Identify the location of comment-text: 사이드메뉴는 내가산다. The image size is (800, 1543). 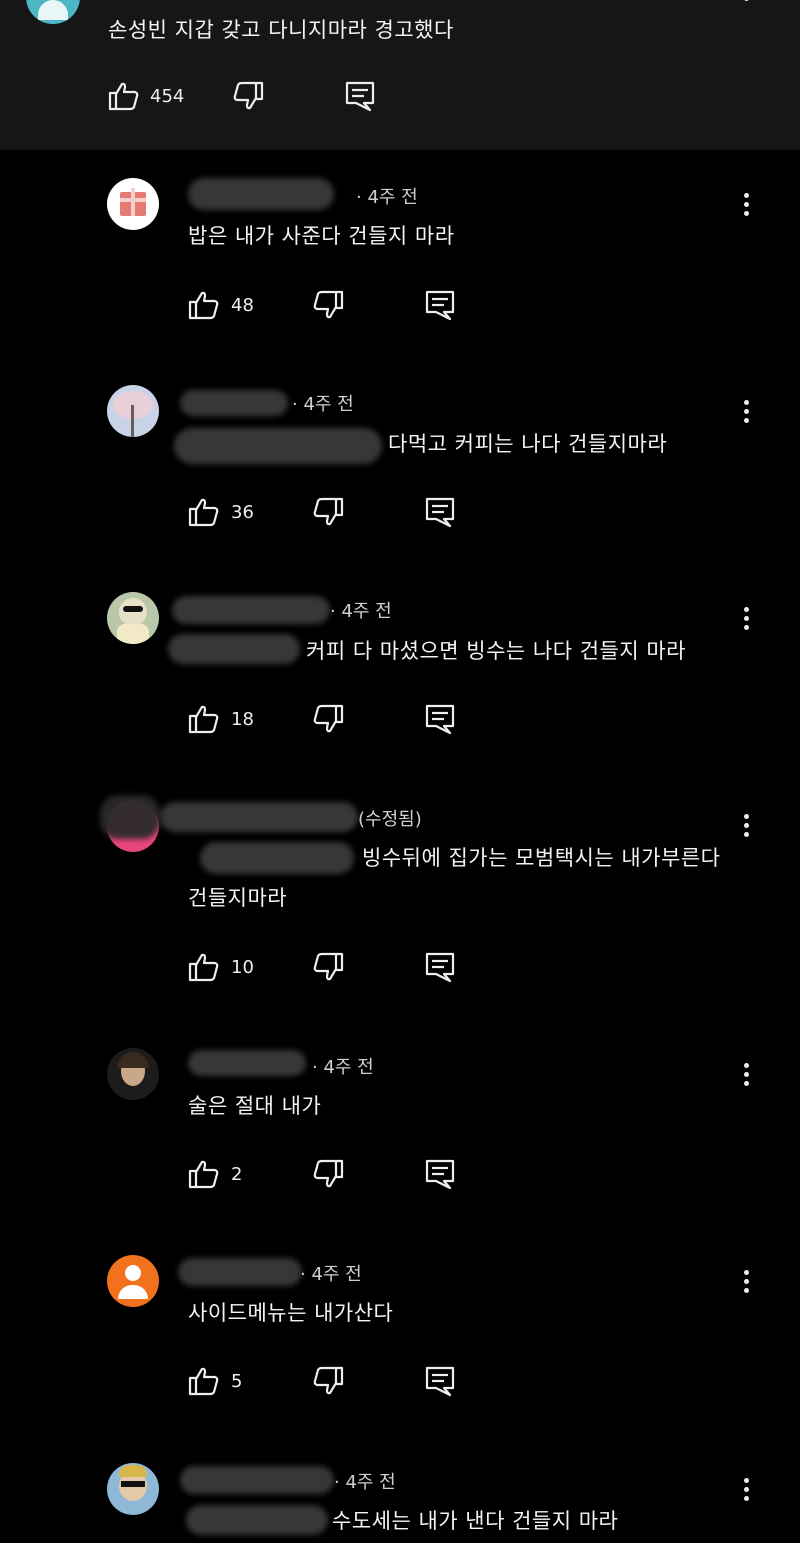
(291, 1313).